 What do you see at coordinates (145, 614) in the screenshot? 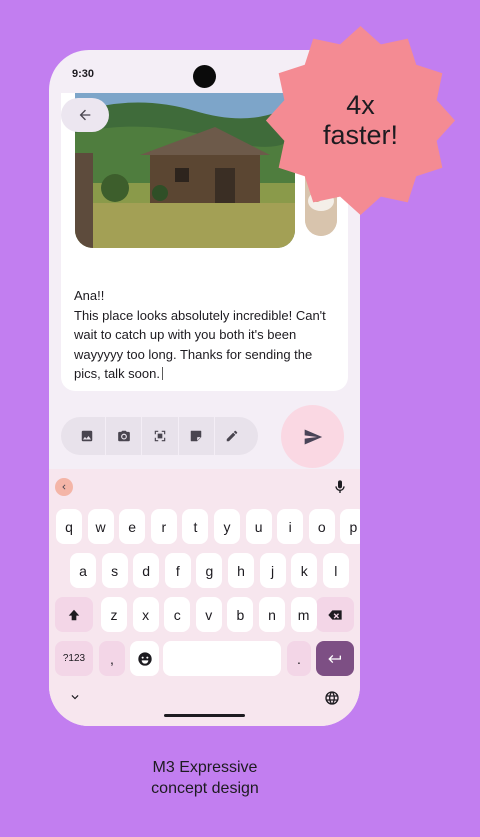
I see `key-x: x` at bounding box center [145, 614].